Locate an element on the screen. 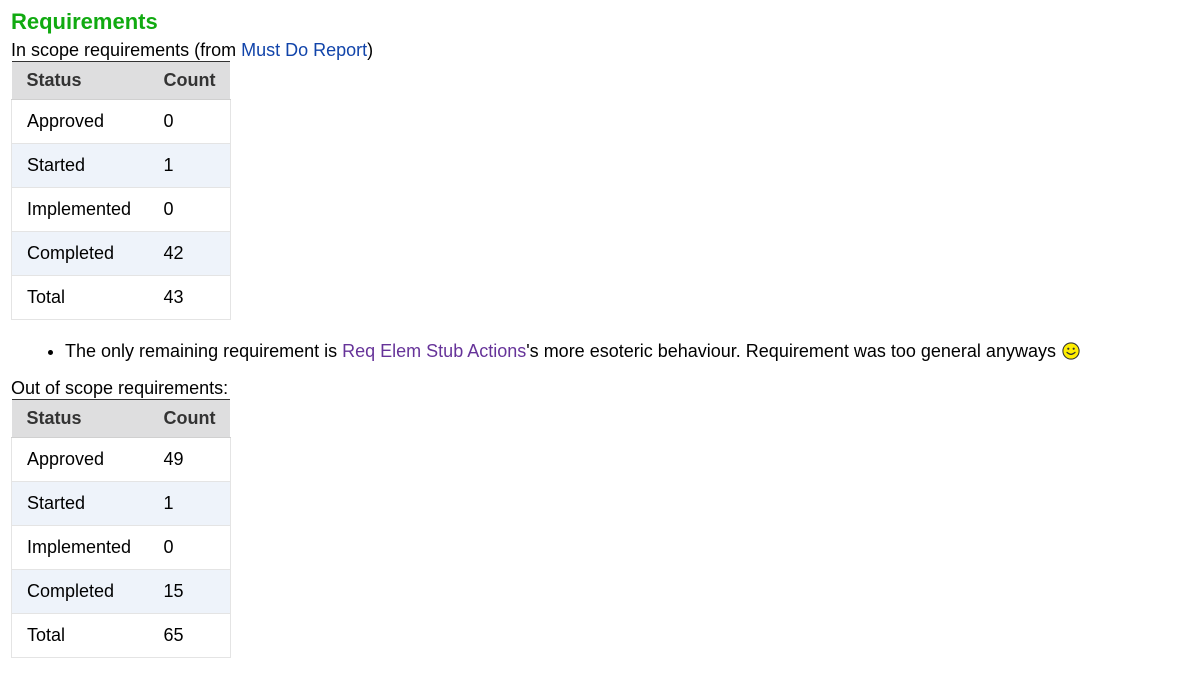 The width and height of the screenshot is (1182, 700). count-cell: 49 is located at coordinates (189, 459).